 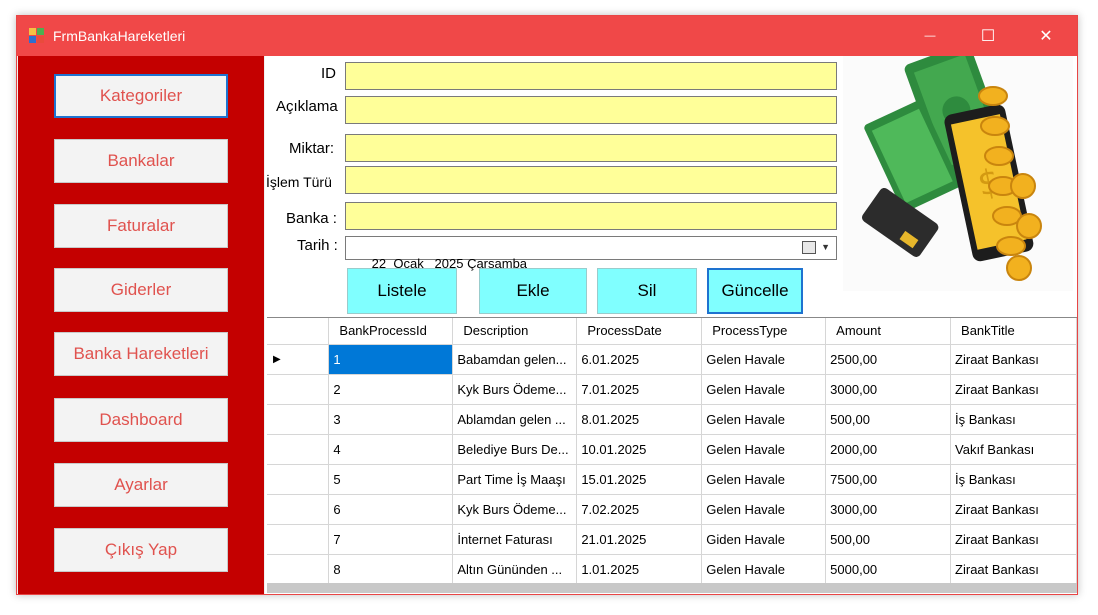 I want to click on column-header-description: Description, so click(x=515, y=331).